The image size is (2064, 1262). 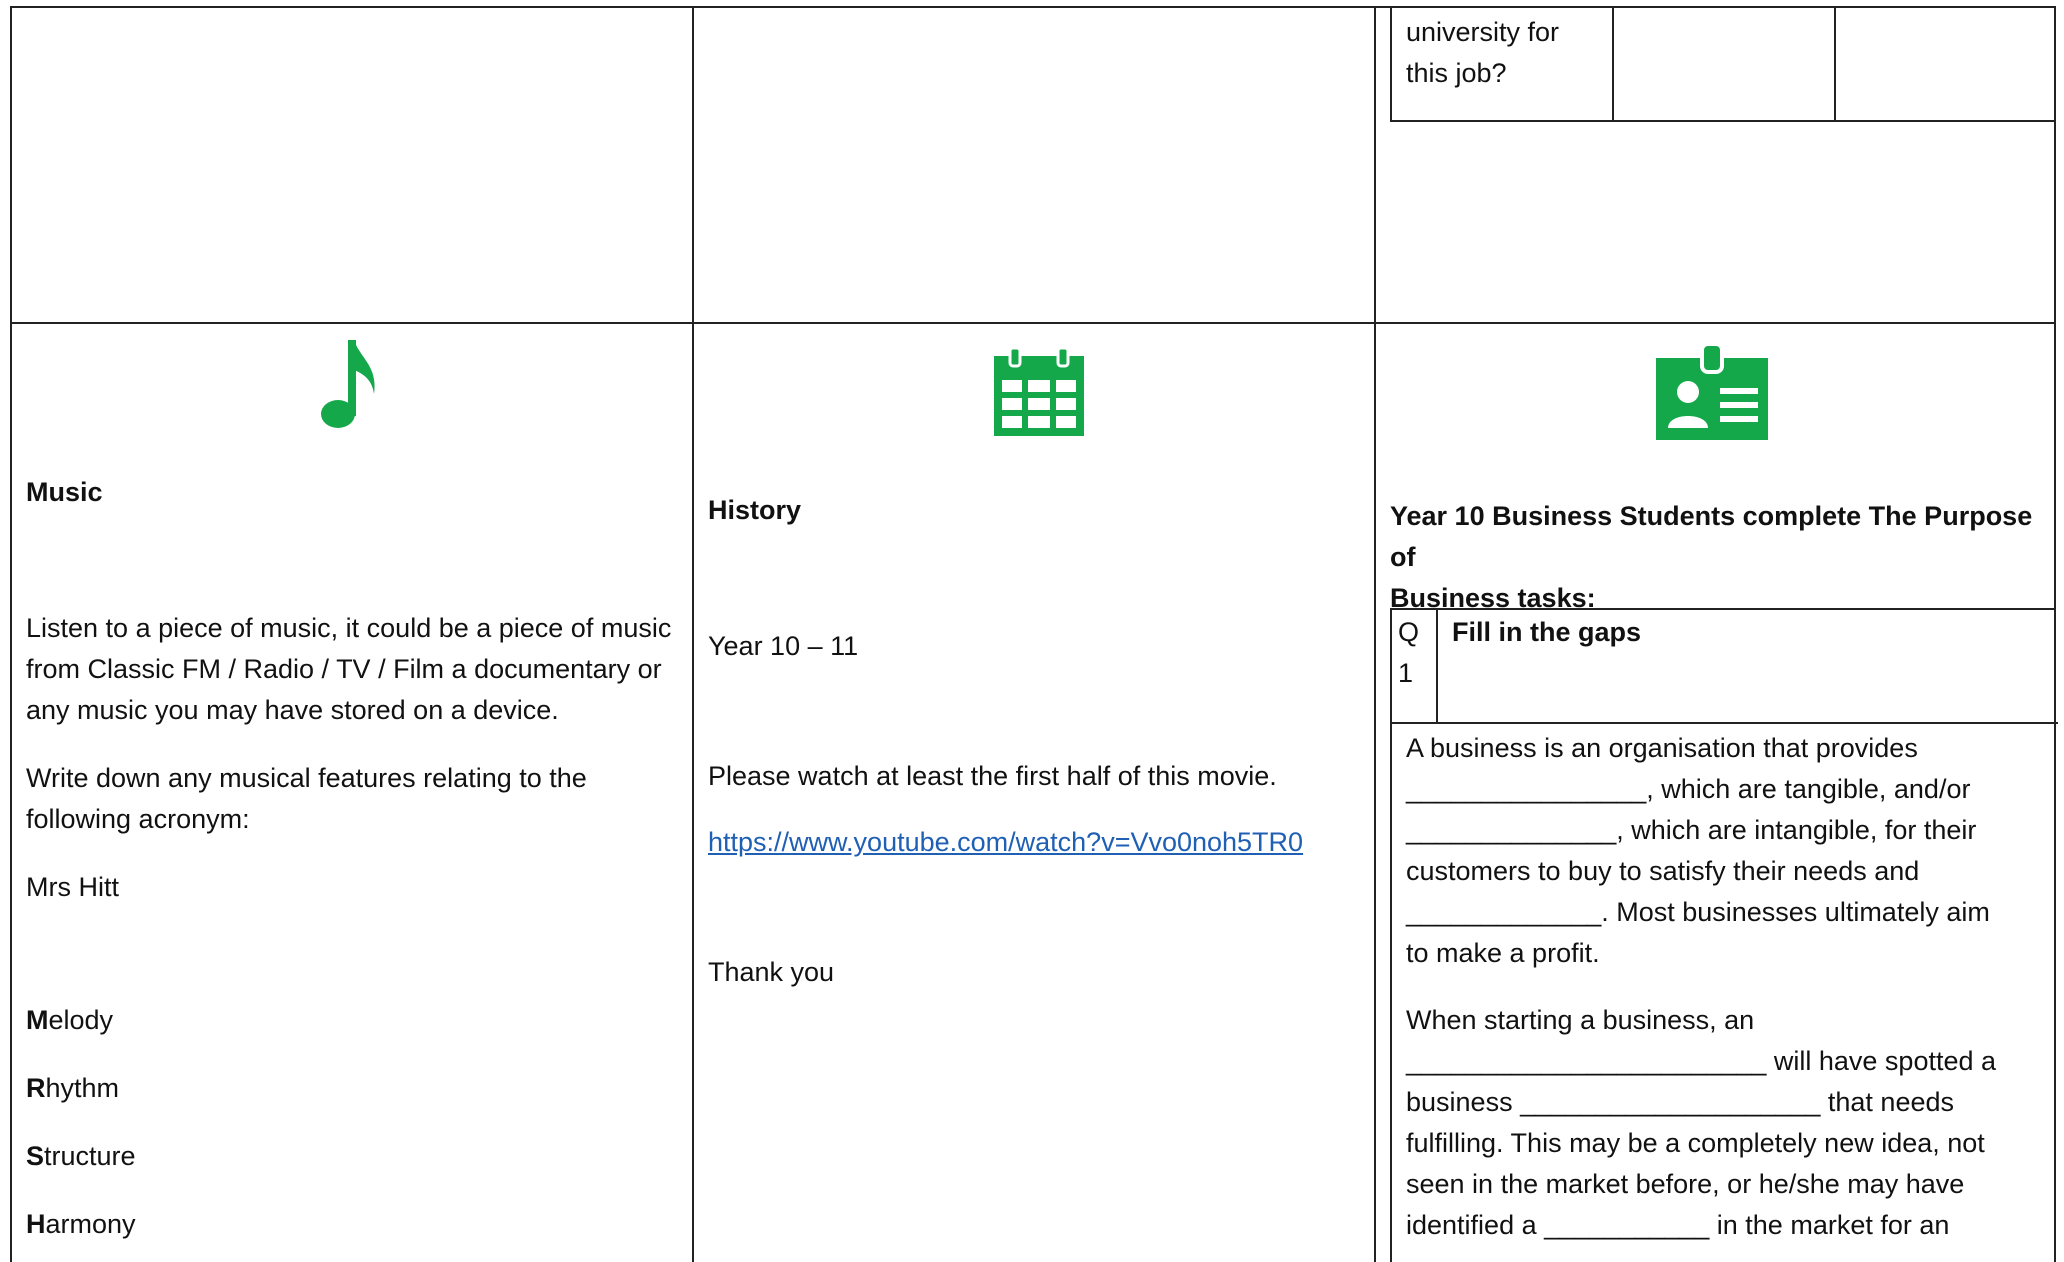 What do you see at coordinates (1503, 953) in the screenshot?
I see `fill-gaps-line: to make a profit.` at bounding box center [1503, 953].